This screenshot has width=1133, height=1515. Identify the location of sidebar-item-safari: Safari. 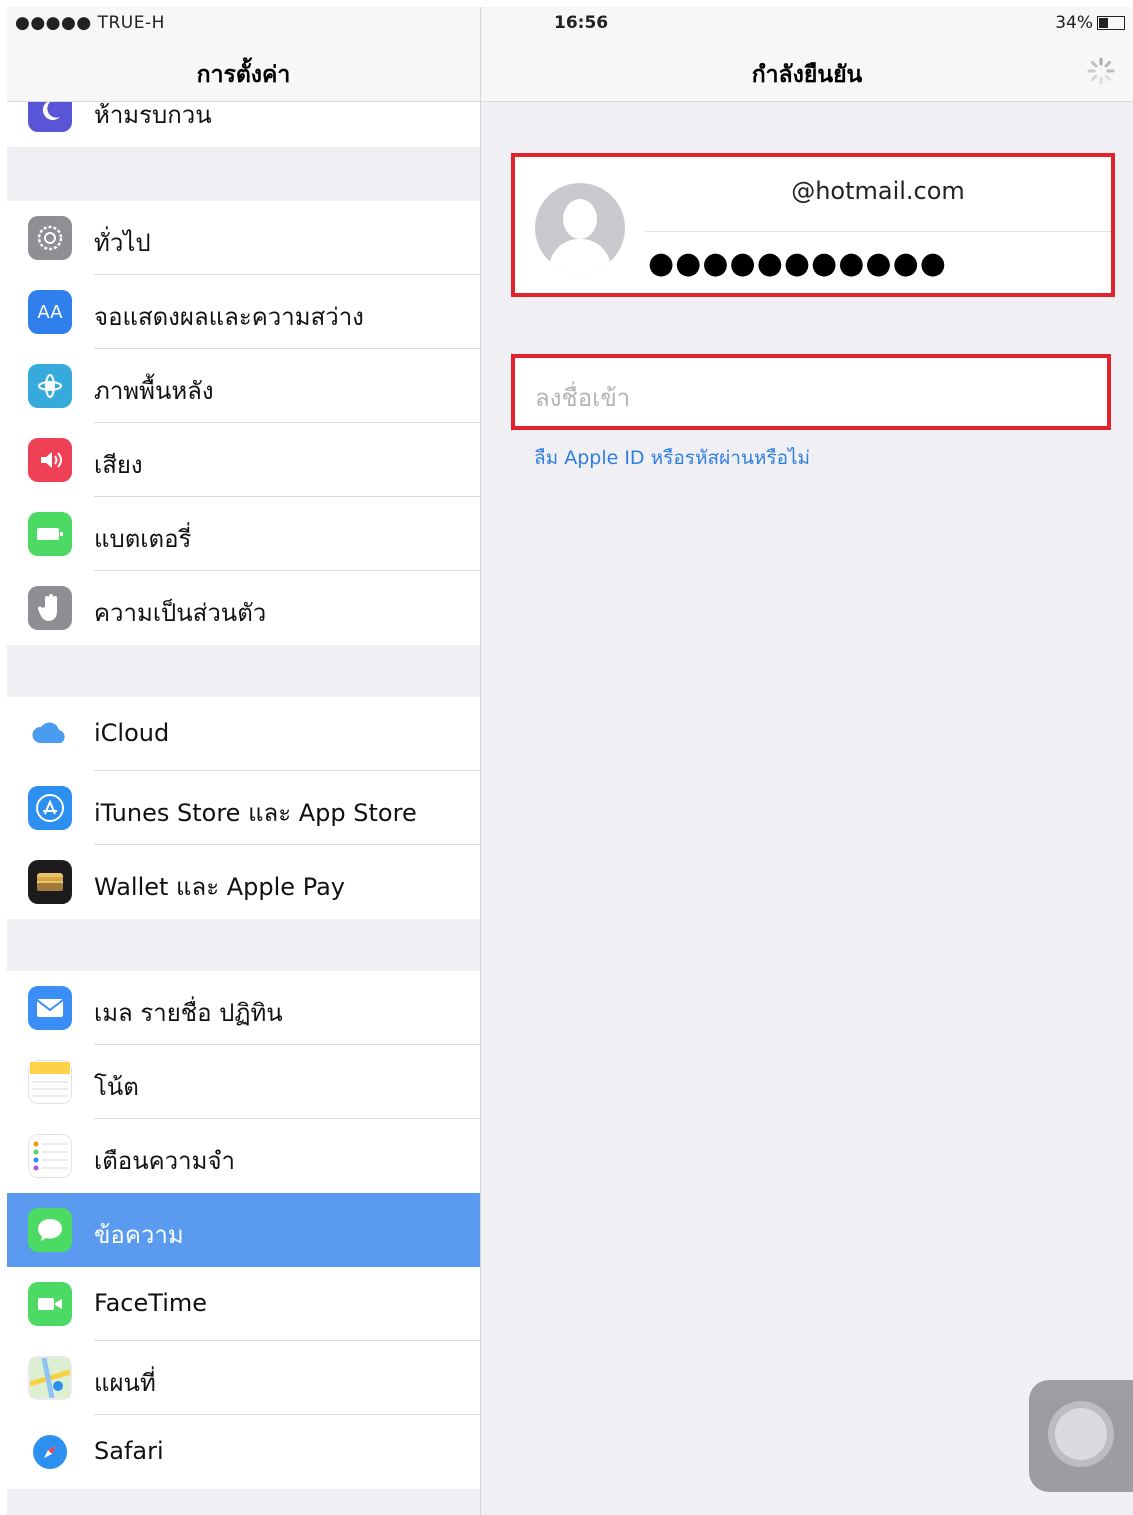
(243, 1452).